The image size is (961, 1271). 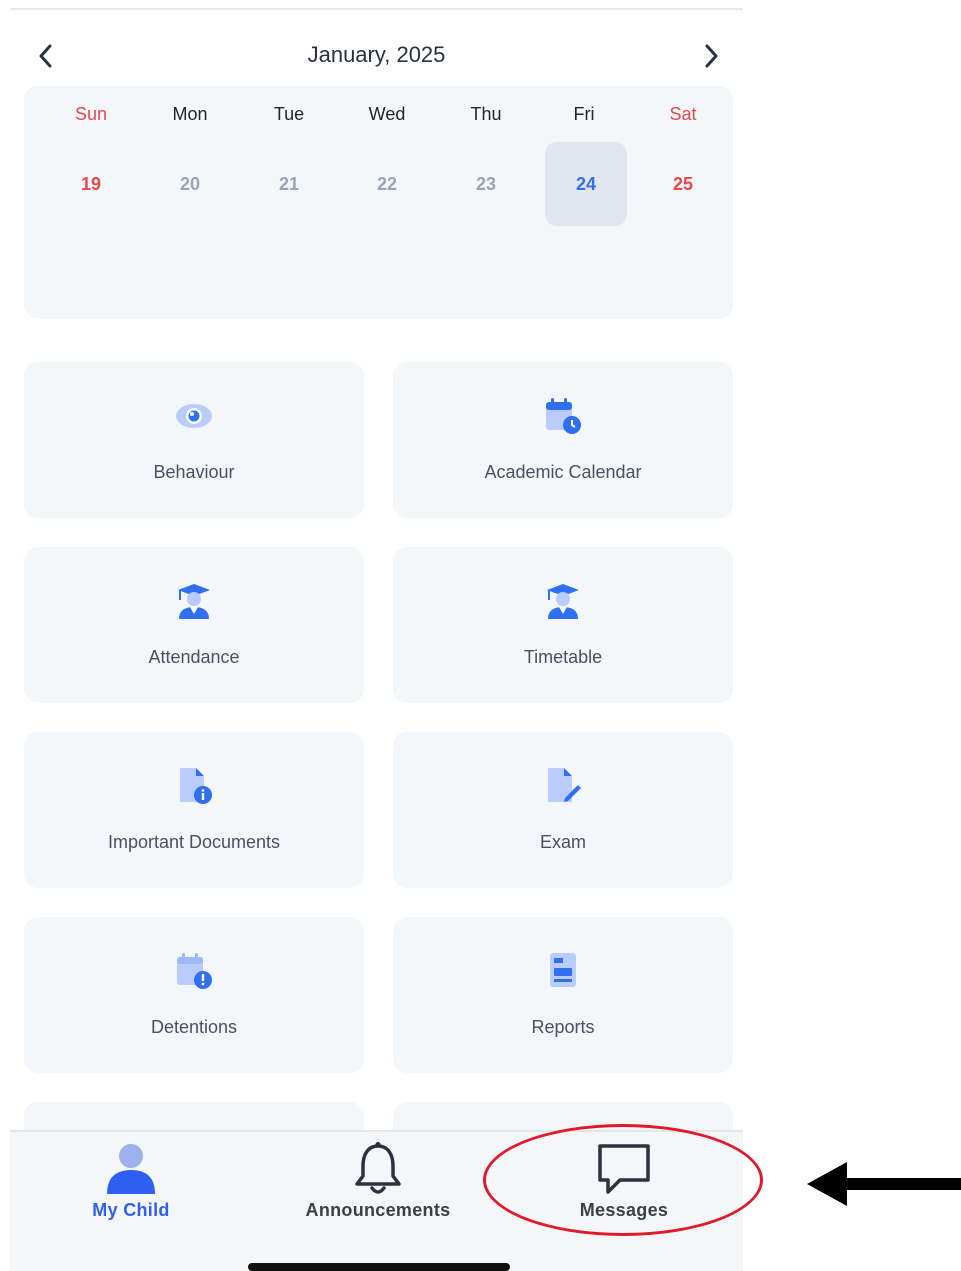 I want to click on calendar-clock-icon, so click(x=563, y=416).